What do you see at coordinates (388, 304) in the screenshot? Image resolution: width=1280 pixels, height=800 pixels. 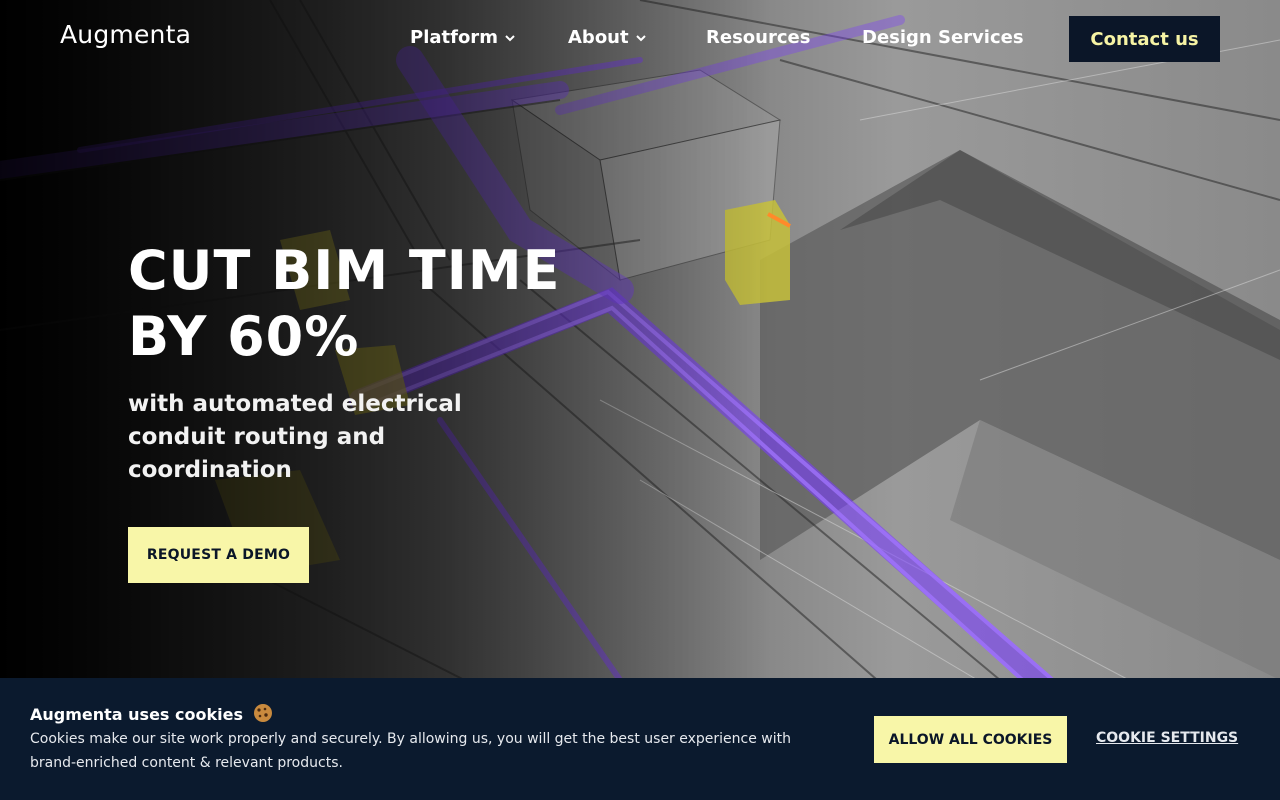 I see `hero-headline: CUT BIM TIME BY 60%` at bounding box center [388, 304].